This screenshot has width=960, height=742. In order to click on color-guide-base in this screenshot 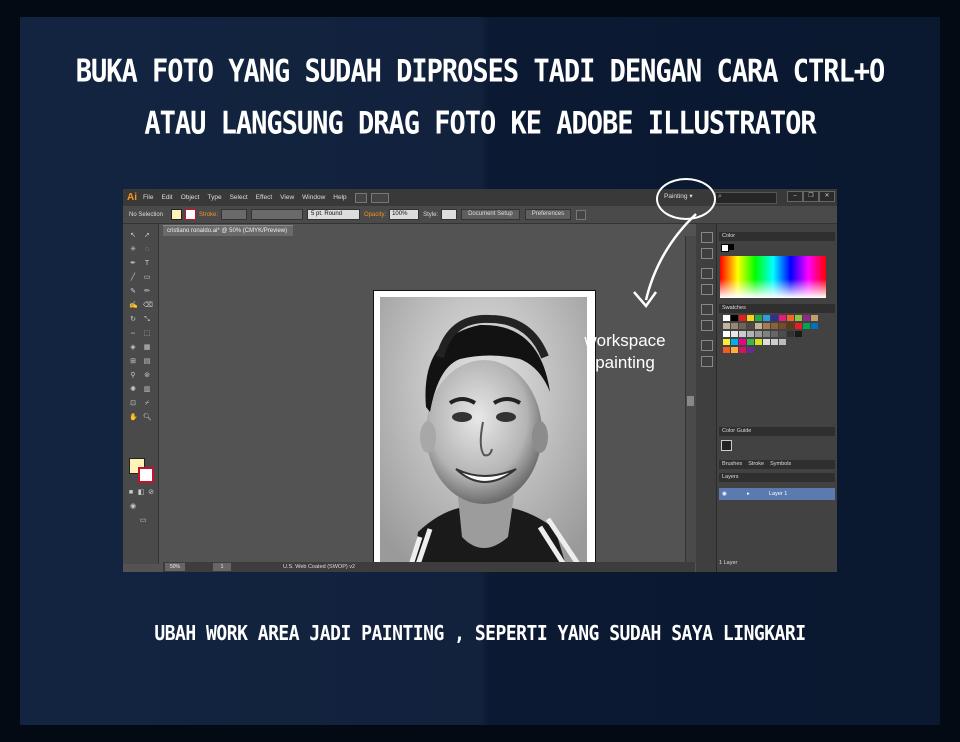, I will do `click(726, 445)`.